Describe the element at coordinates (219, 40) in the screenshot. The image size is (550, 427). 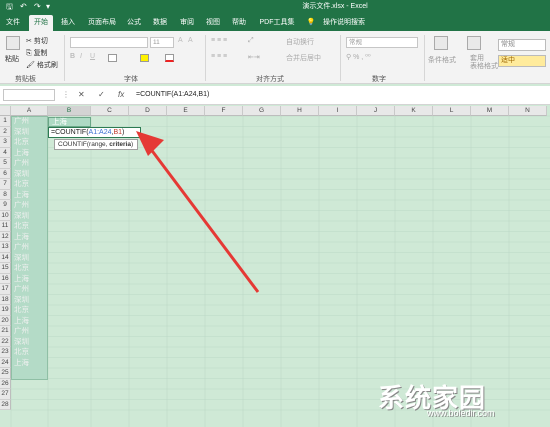
I see `align-top-icon: ≡ ≡ ≡` at that location.